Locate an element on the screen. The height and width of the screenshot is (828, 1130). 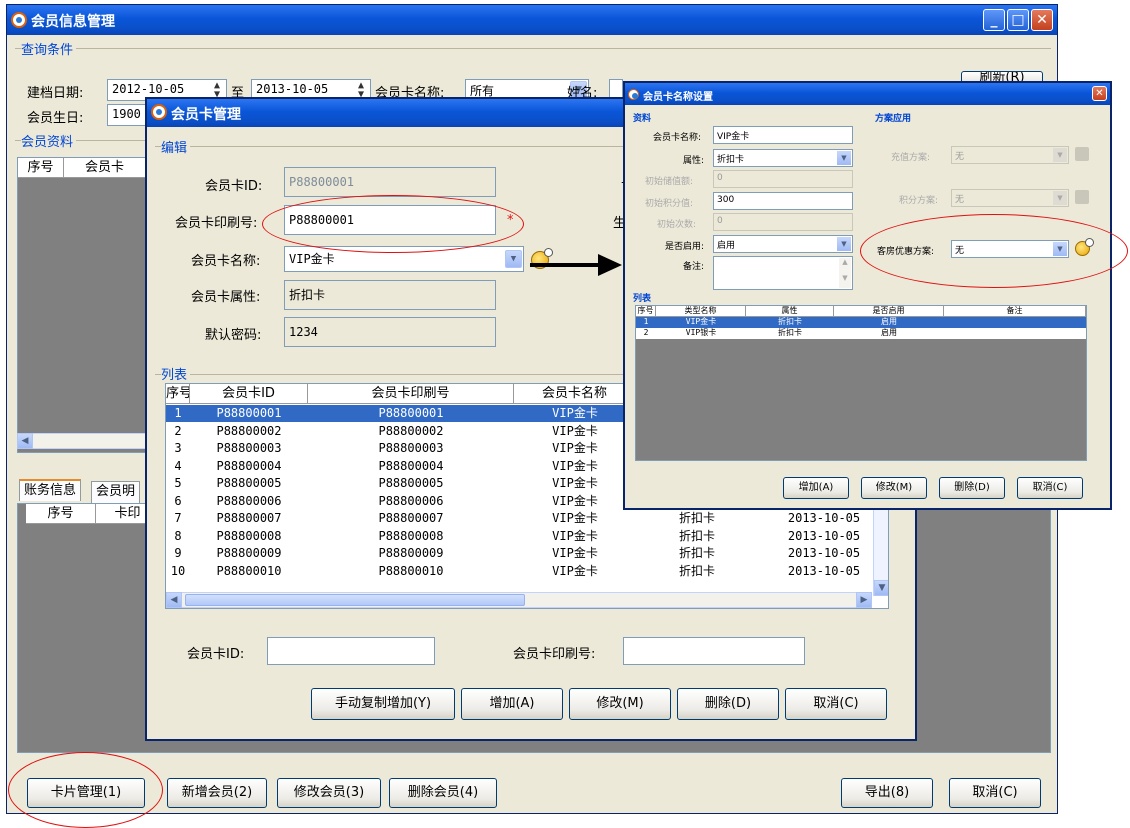
arrow-head is located at coordinates (610, 265).